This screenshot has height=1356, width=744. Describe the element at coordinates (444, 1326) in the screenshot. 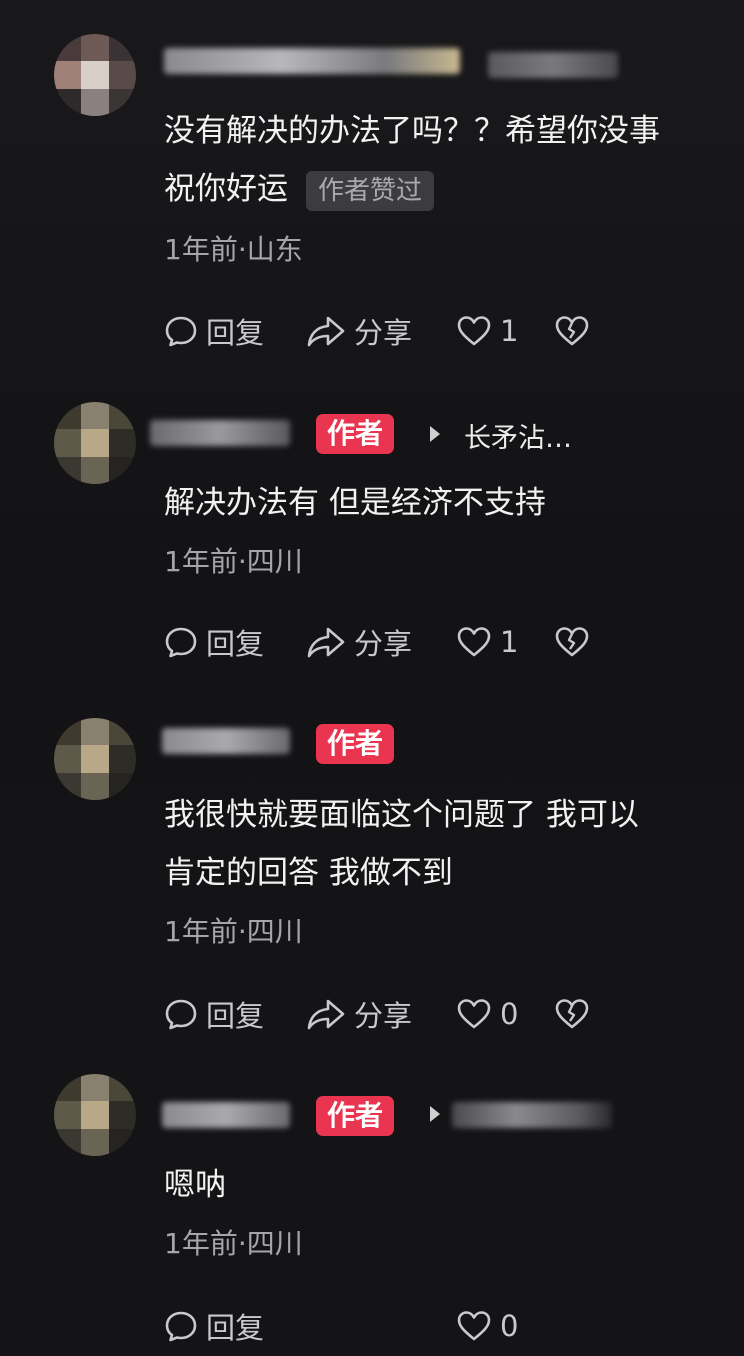

I see `comment-actions: 回复 0` at that location.